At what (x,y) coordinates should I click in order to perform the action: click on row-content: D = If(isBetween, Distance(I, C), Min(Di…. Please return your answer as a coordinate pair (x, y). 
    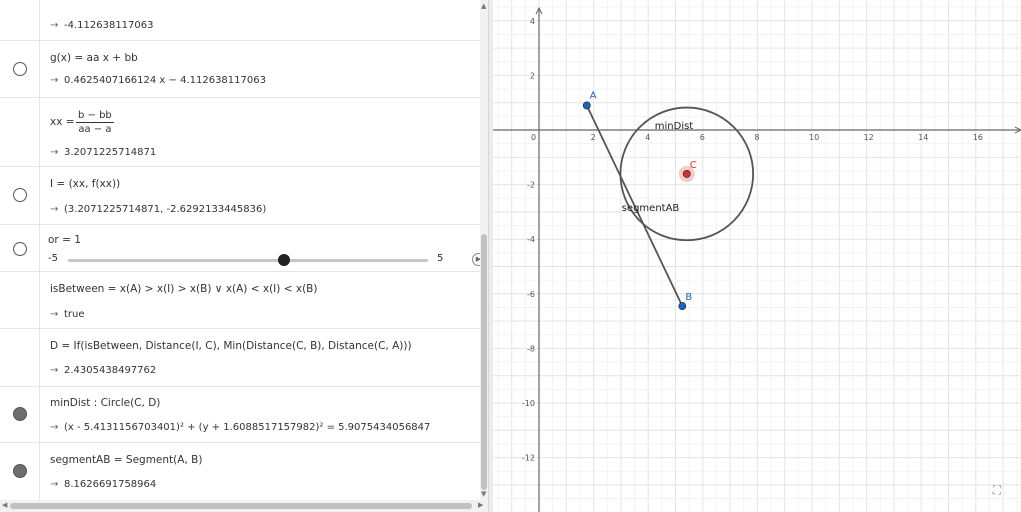
    Looking at the image, I should click on (260, 357).